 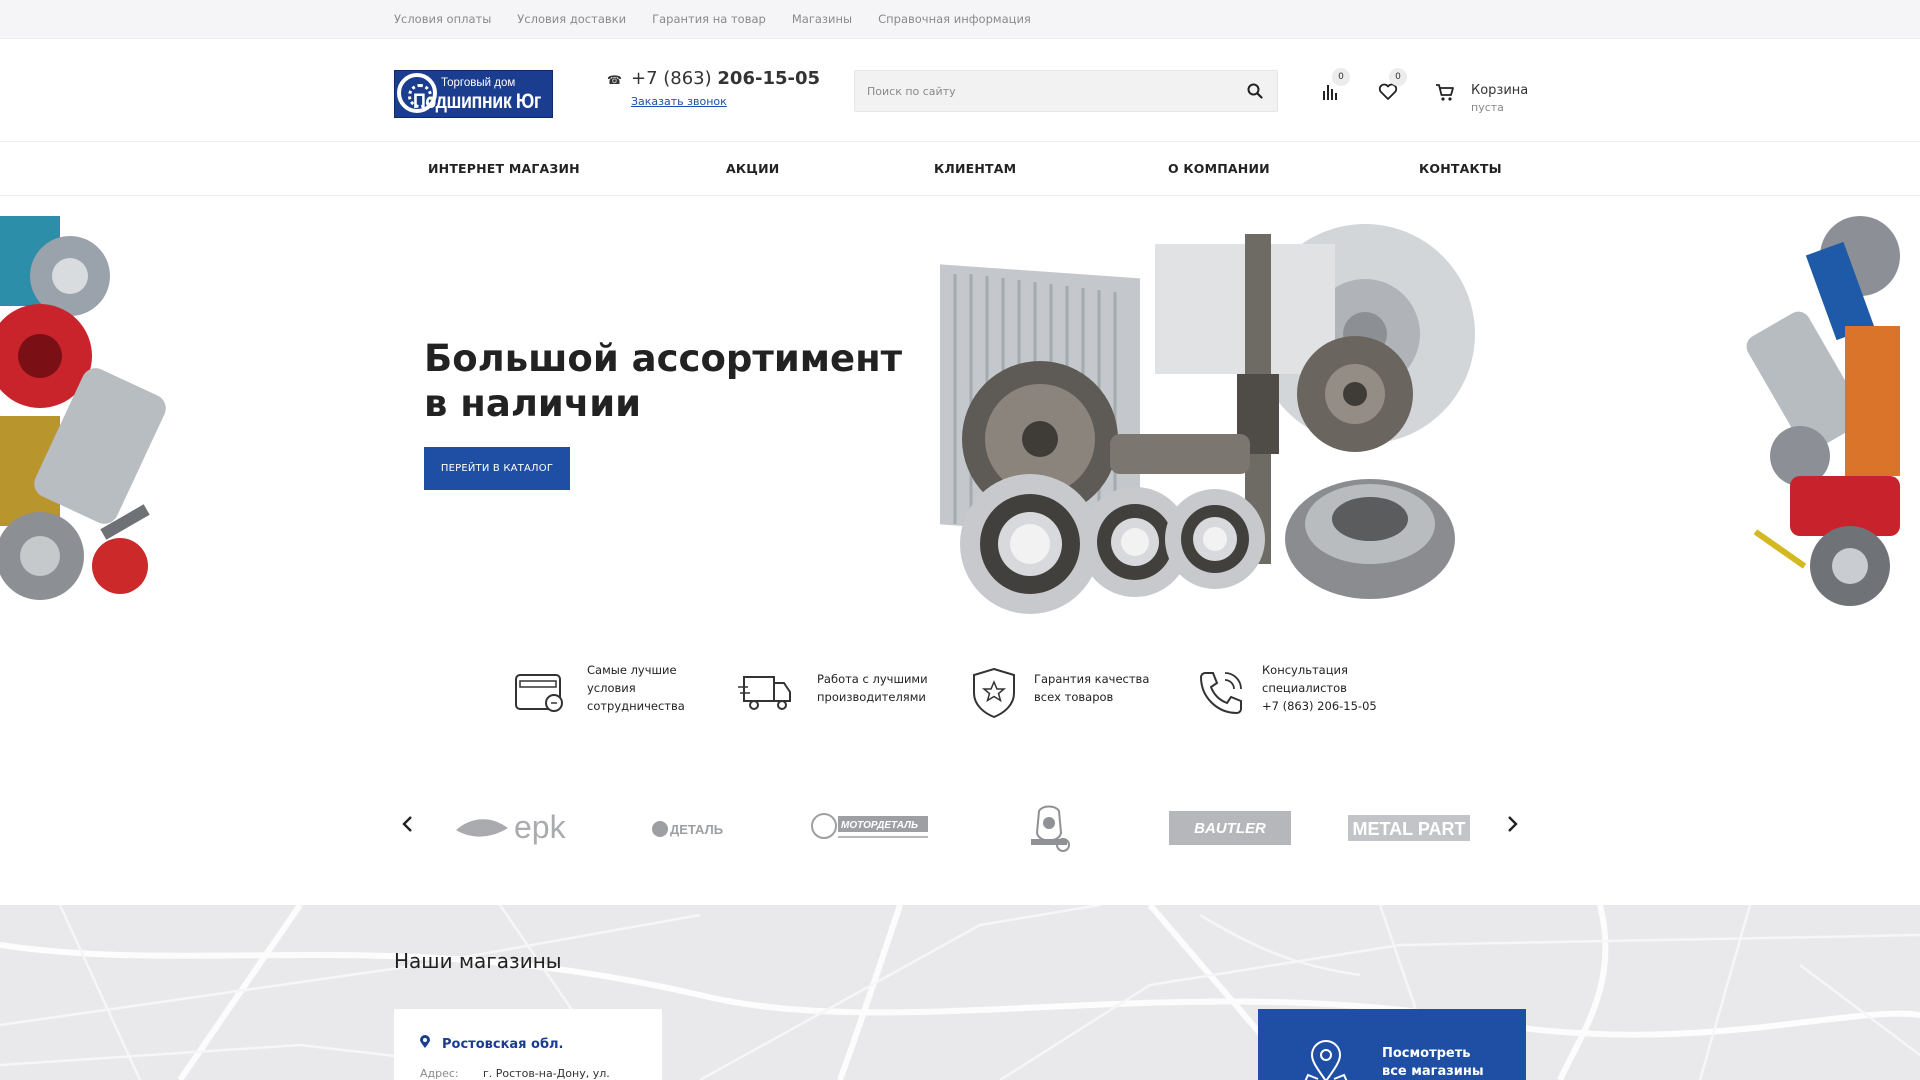 I want to click on brand-metalpart-mark: METAL PART, so click(x=1409, y=828).